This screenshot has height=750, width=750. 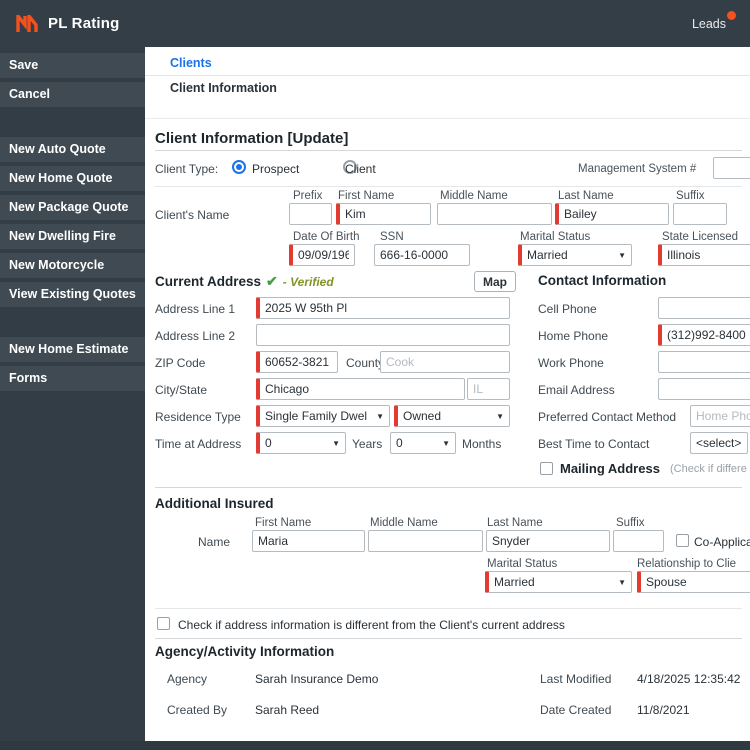 What do you see at coordinates (308, 281) in the screenshot?
I see `verified-label: - Verified` at bounding box center [308, 281].